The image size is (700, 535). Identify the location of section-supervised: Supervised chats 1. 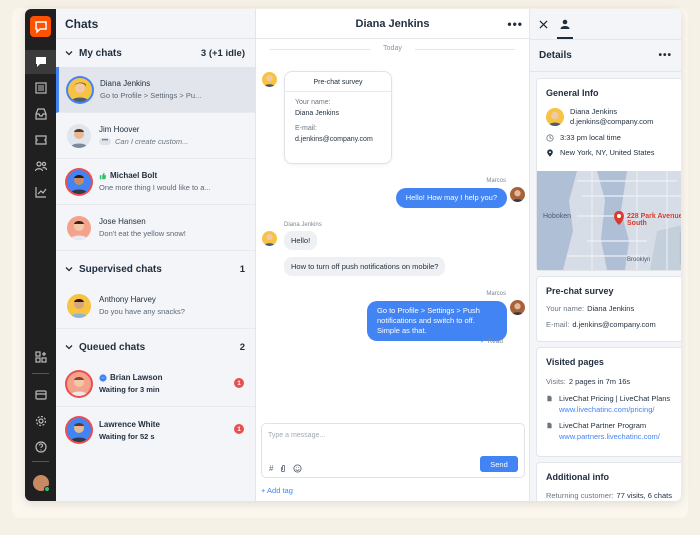
(155, 269).